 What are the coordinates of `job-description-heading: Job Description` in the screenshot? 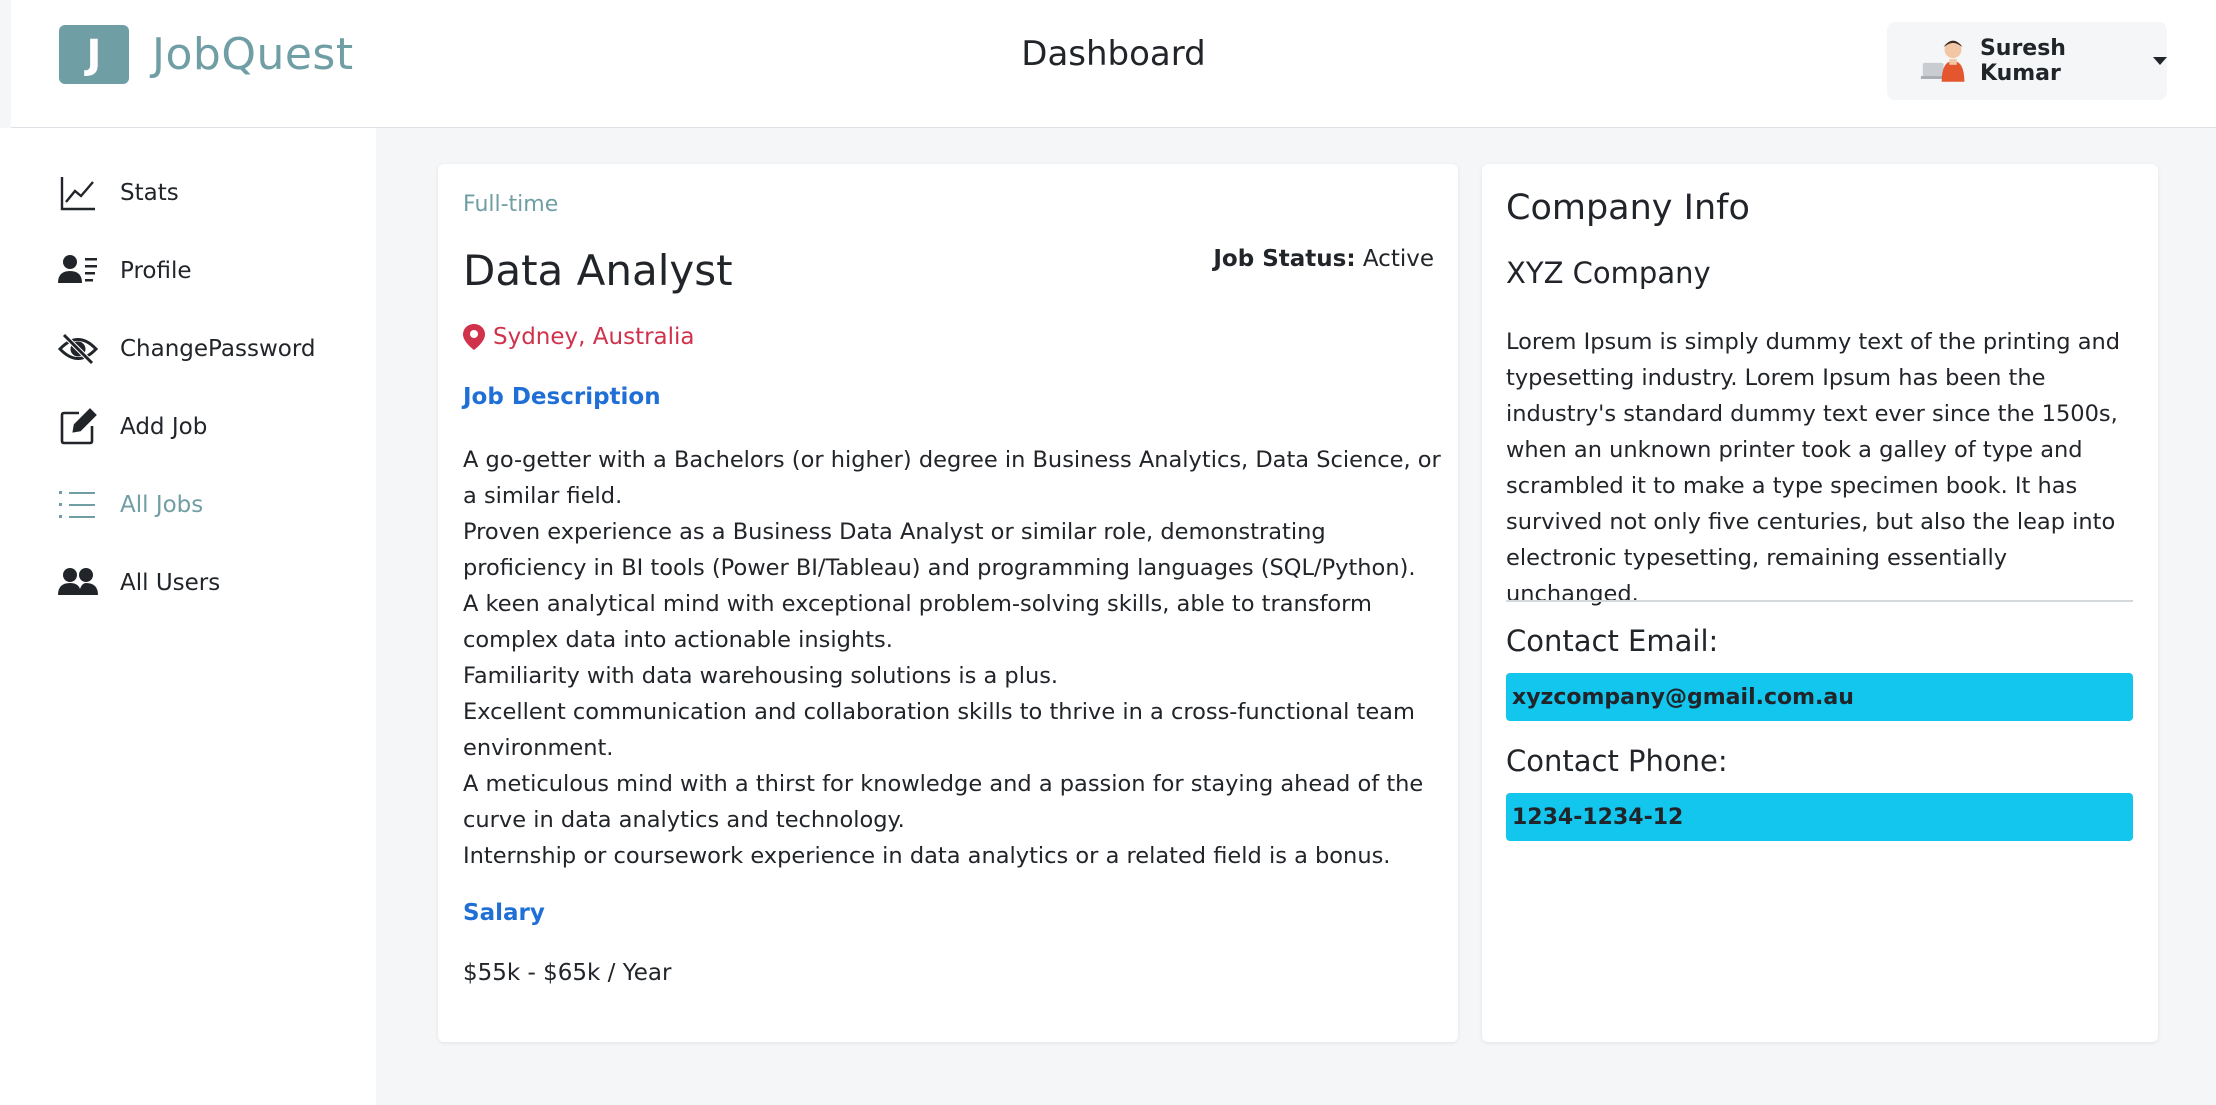 It's located at (562, 397).